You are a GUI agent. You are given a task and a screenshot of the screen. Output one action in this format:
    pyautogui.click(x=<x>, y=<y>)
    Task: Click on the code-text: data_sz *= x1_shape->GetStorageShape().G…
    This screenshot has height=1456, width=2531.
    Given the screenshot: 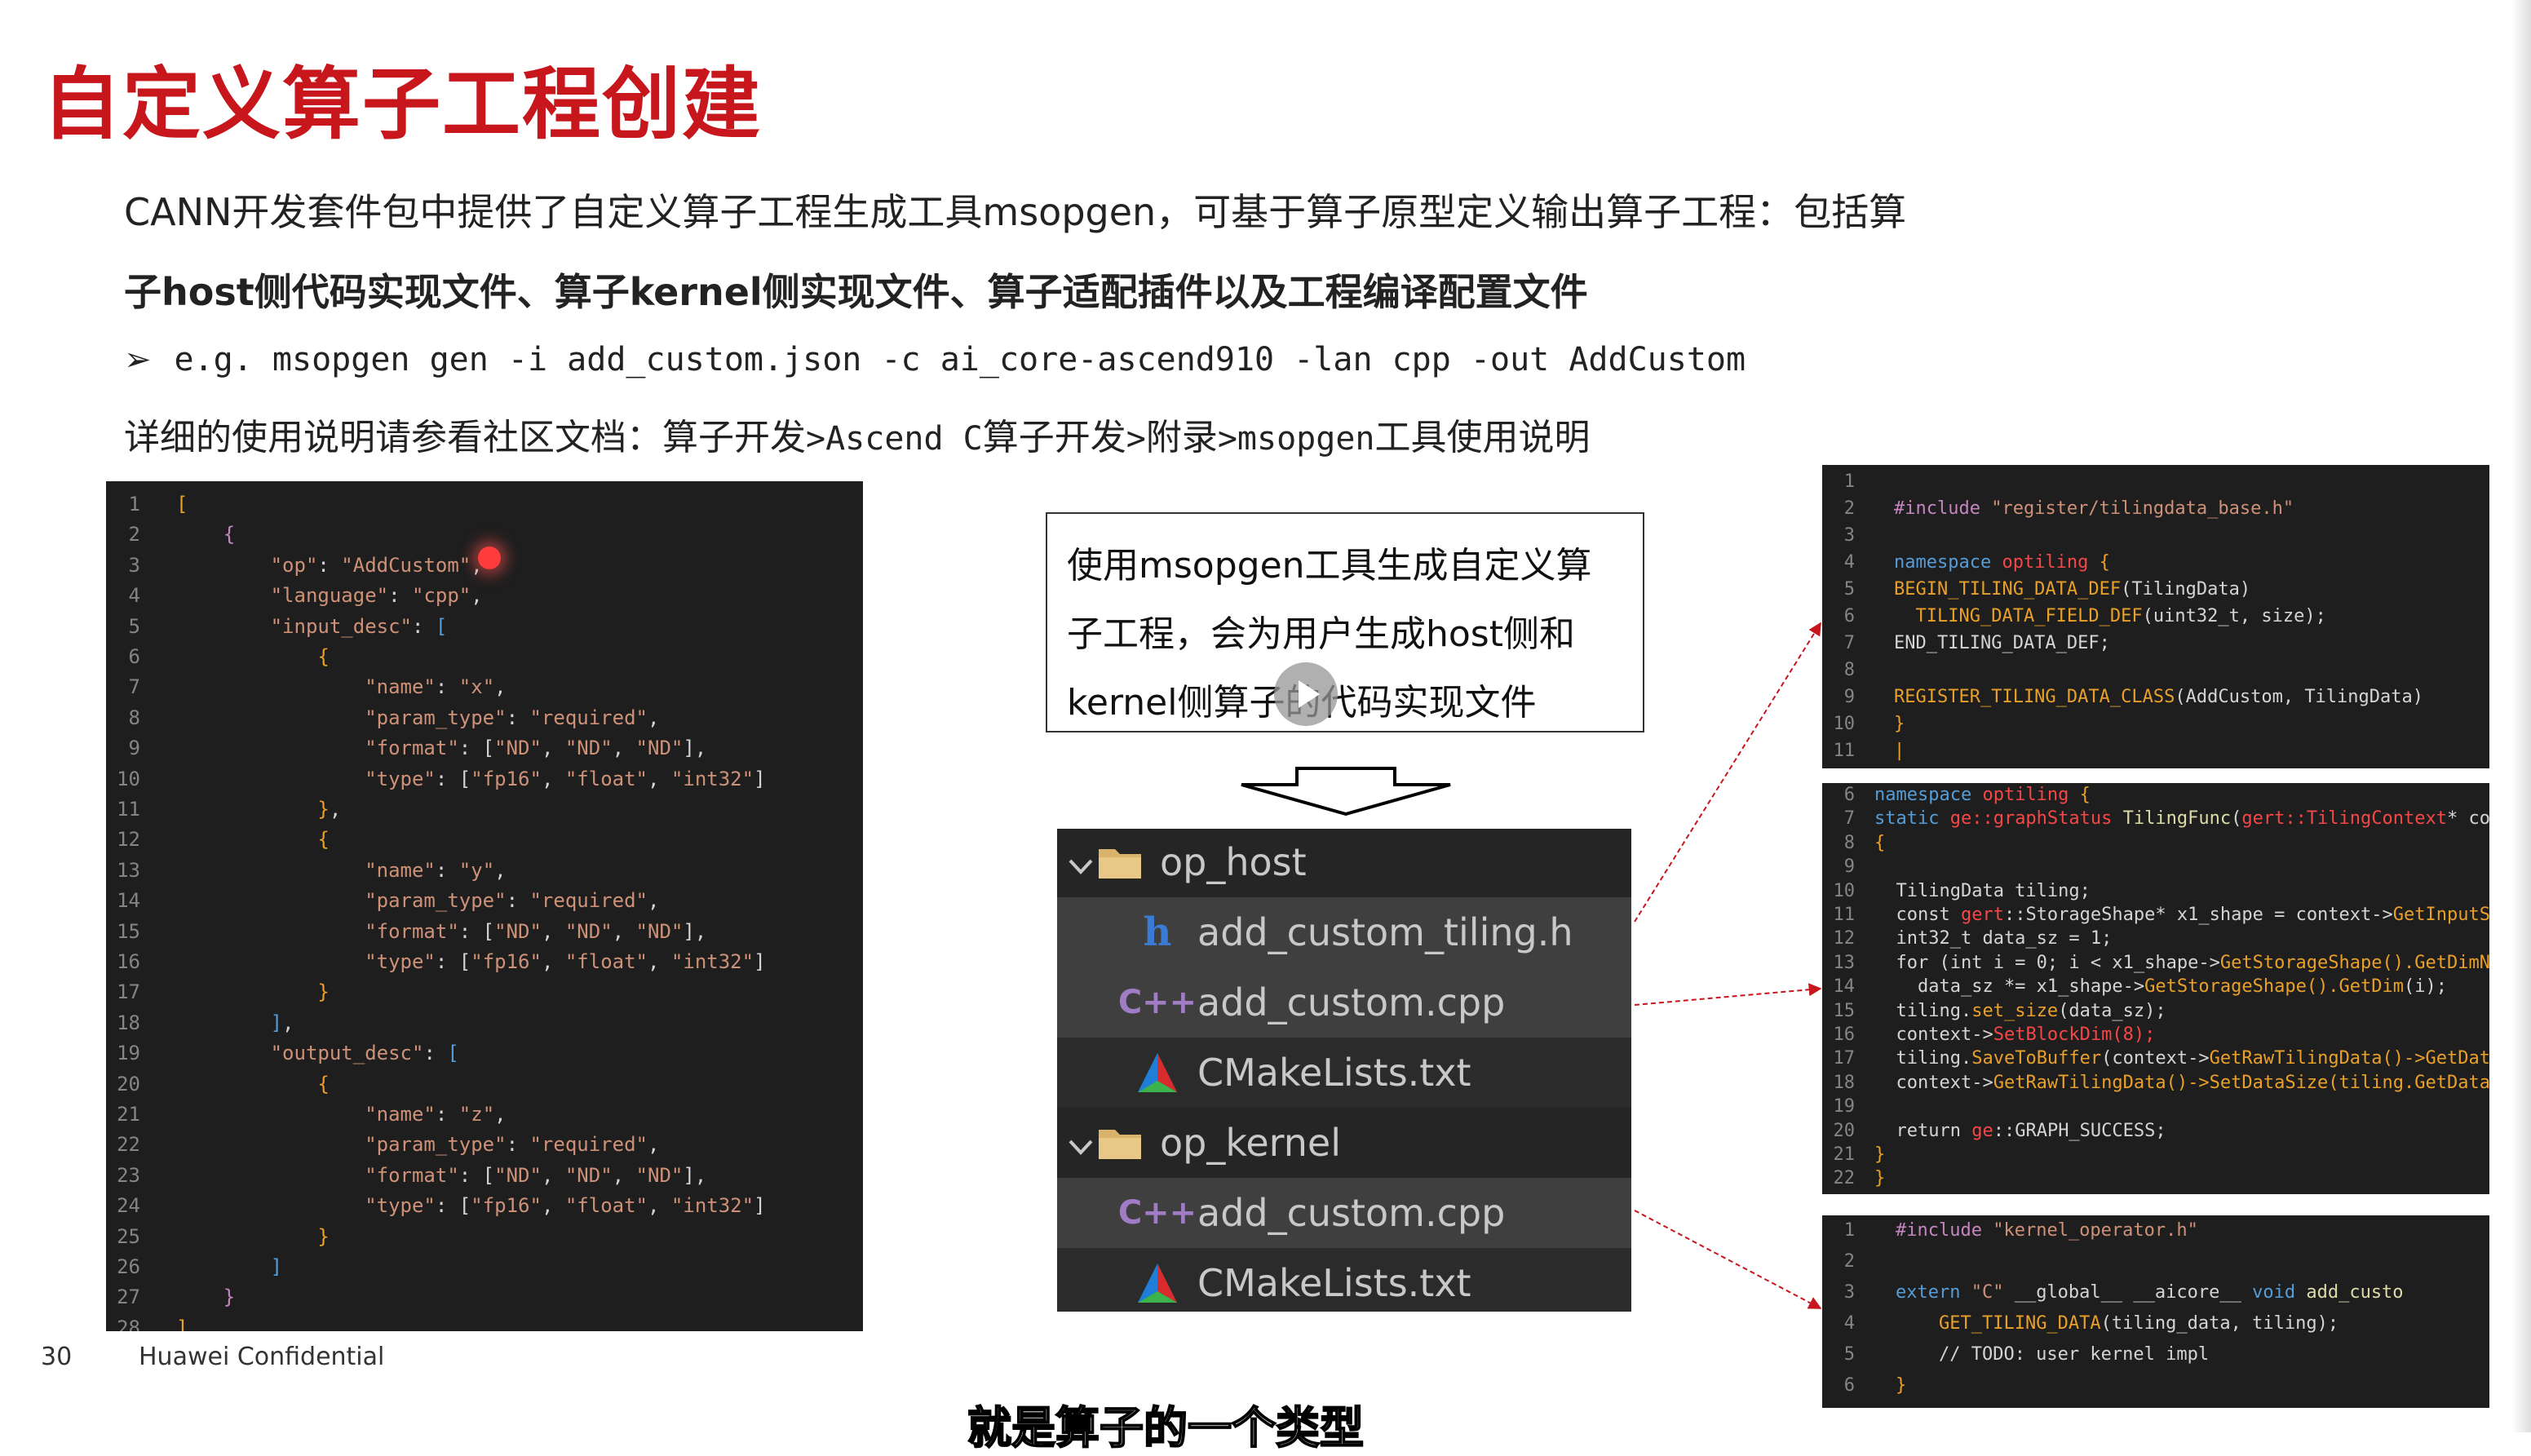 What is the action you would take?
    pyautogui.click(x=2161, y=987)
    